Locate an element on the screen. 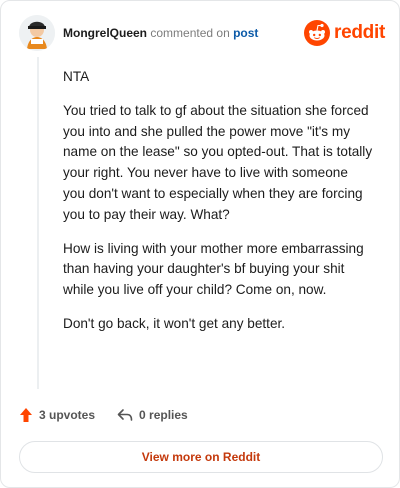 Image resolution: width=400 pixels, height=488 pixels. replies-button: 0 replies is located at coordinates (152, 415).